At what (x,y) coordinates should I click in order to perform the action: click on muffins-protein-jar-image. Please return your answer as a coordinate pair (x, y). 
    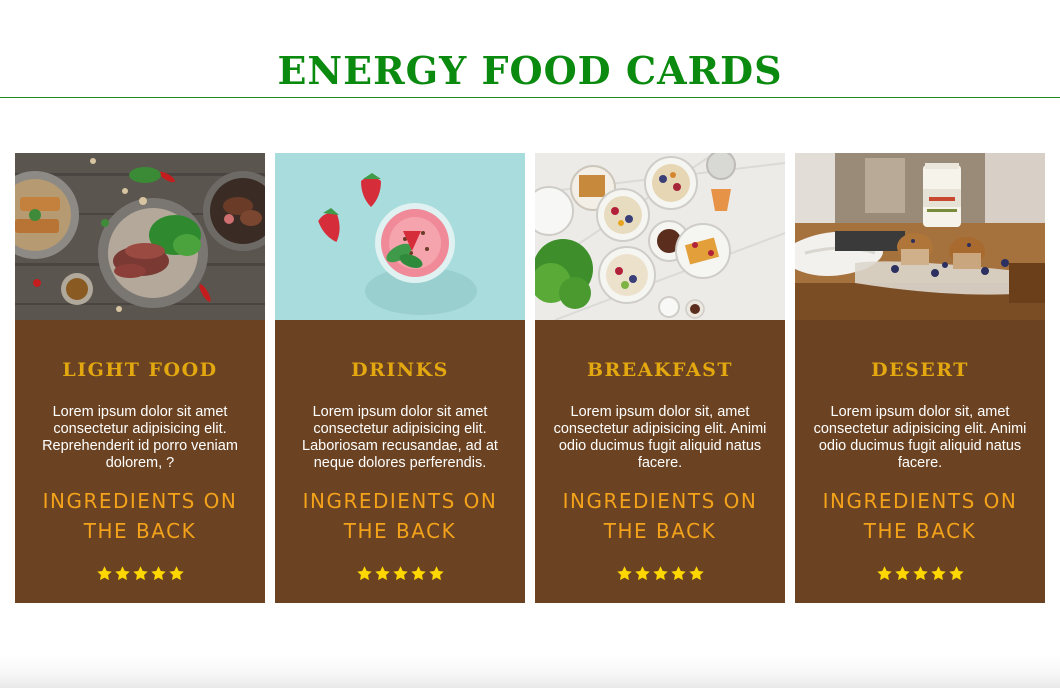
    Looking at the image, I should click on (920, 236).